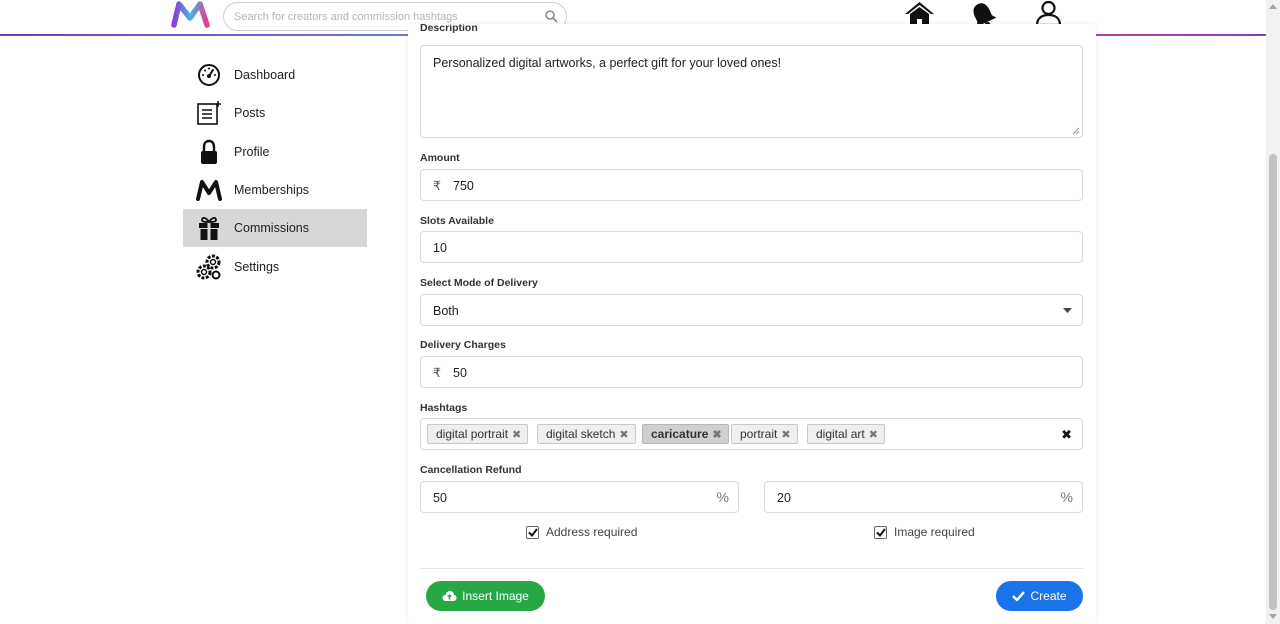  Describe the element at coordinates (265, 75) in the screenshot. I see `sidebar-item-label: Dashboard` at that location.